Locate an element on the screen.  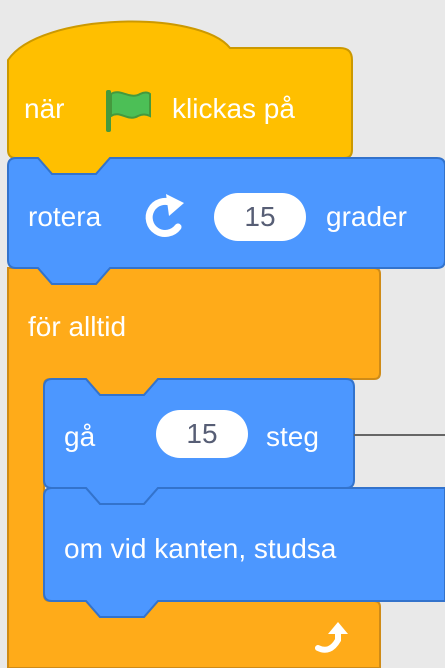
forever-label: för alltid is located at coordinates (77, 326).